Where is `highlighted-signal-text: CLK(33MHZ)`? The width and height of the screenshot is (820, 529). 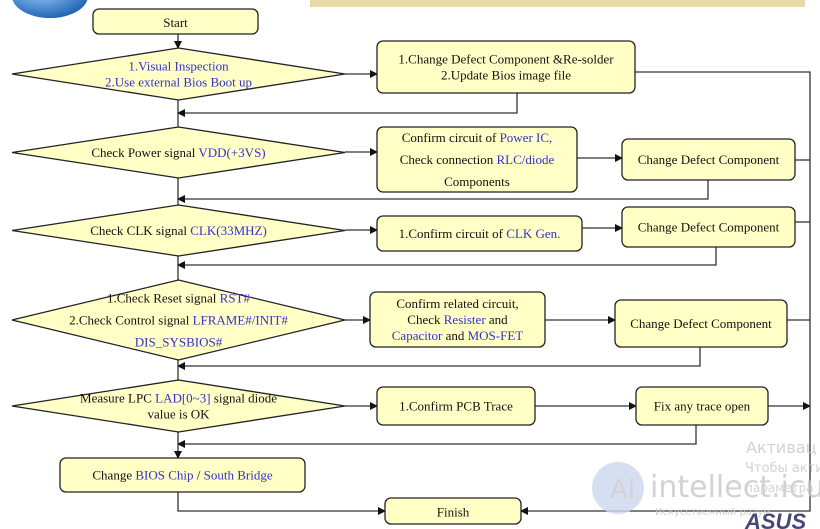
highlighted-signal-text: CLK(33MHZ) is located at coordinates (228, 230).